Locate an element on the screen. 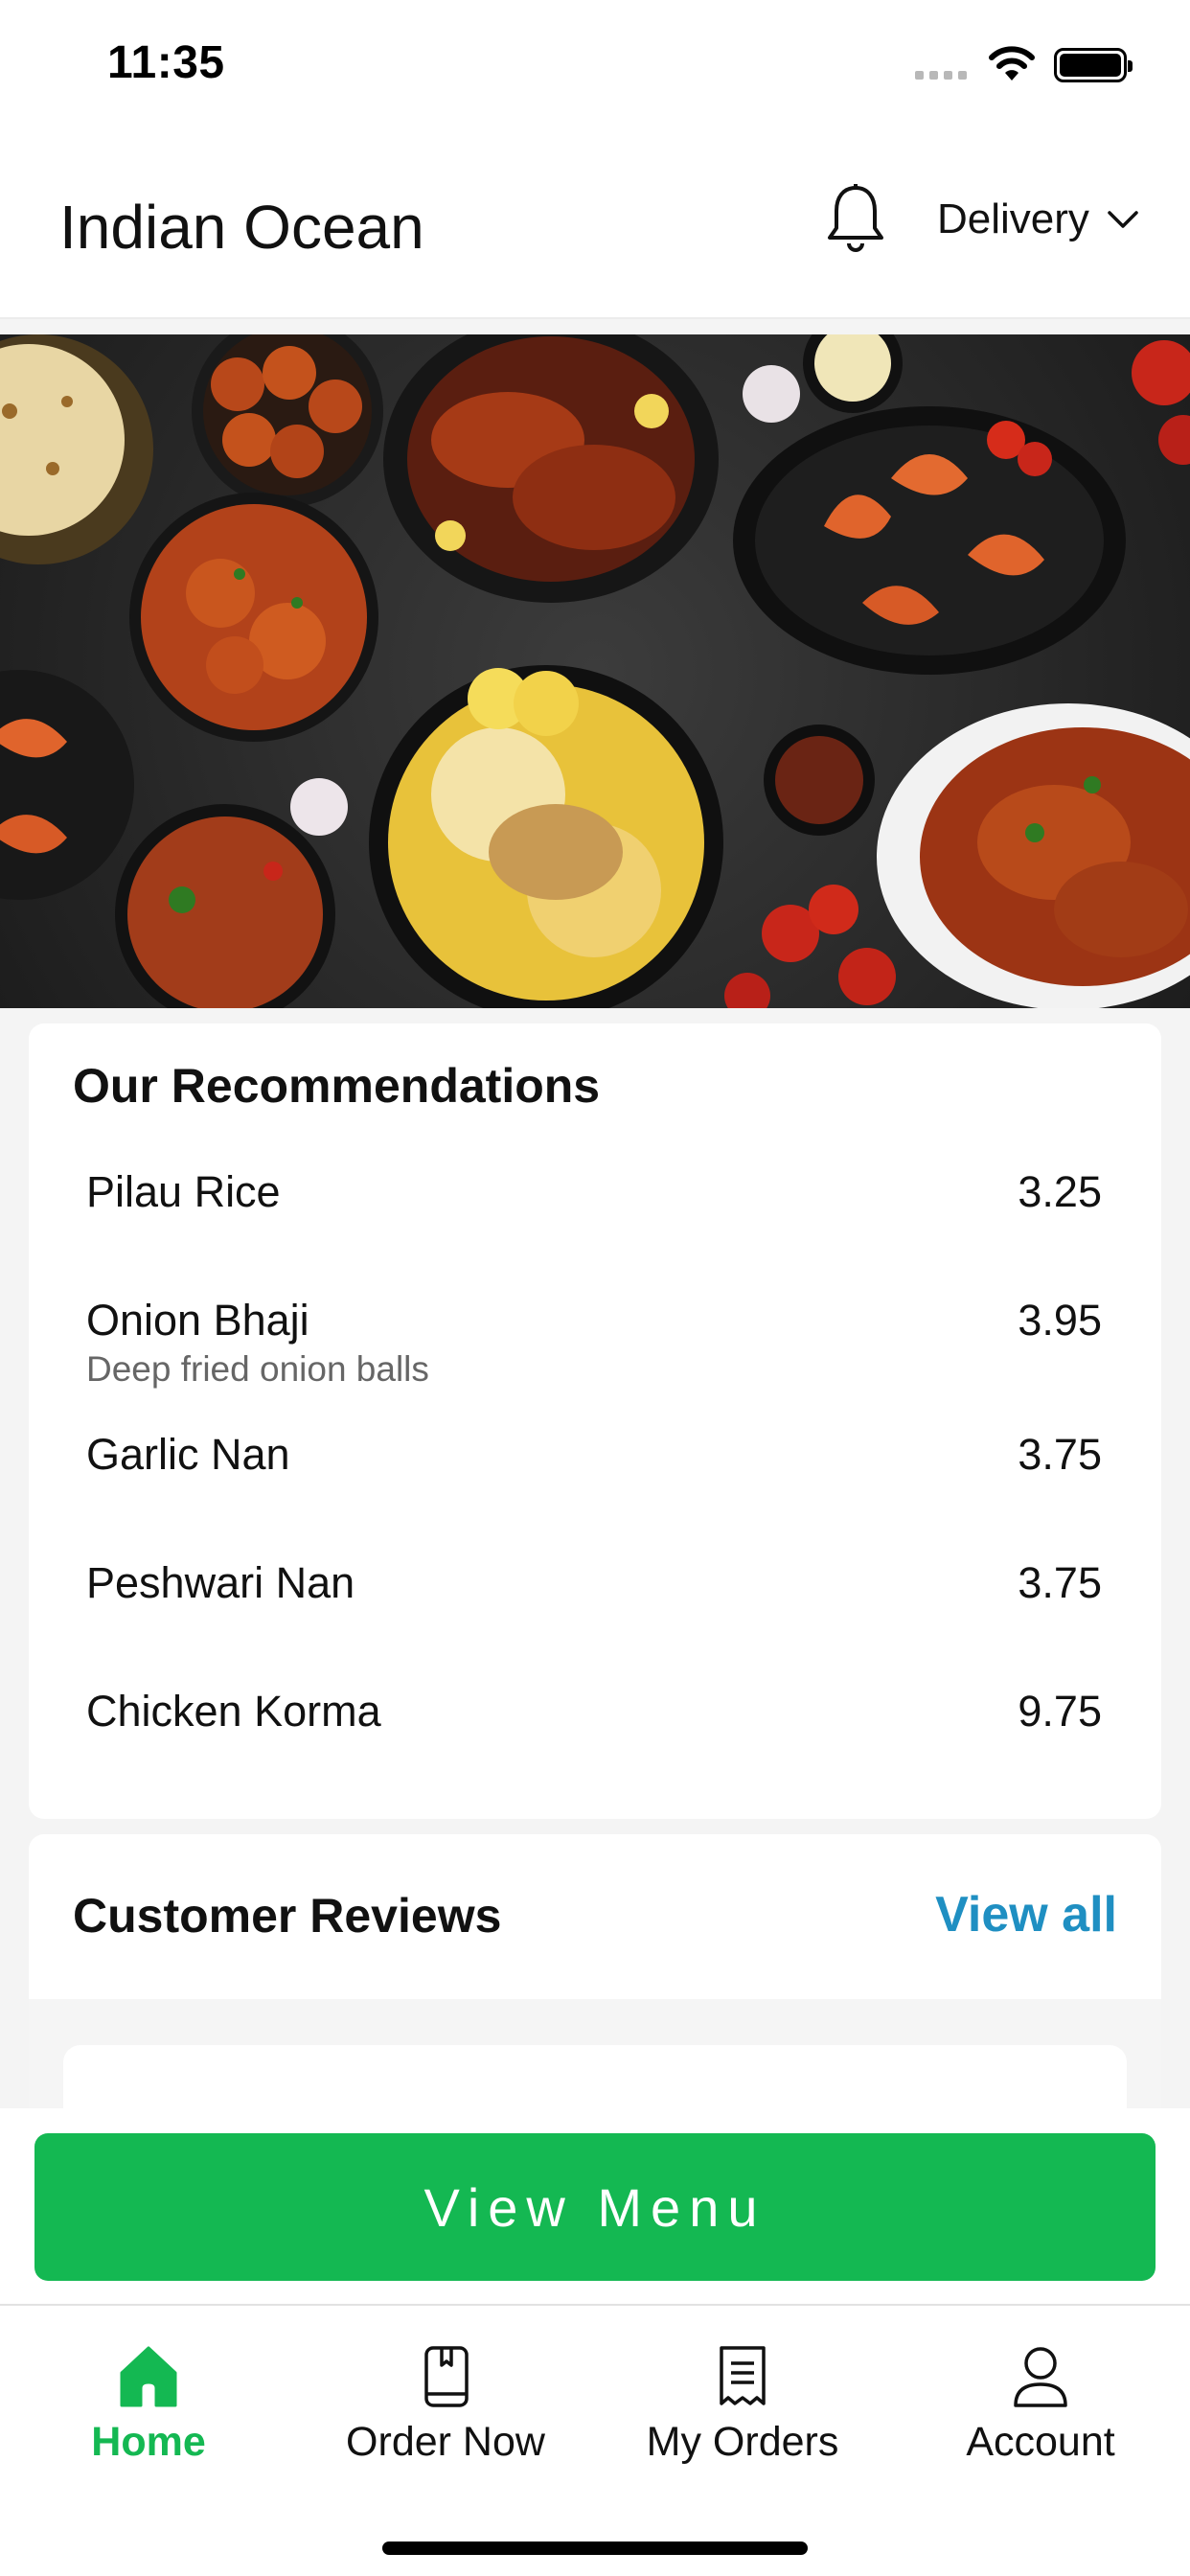 This screenshot has height=2576, width=1190. item-price: 3.95 is located at coordinates (1060, 1320).